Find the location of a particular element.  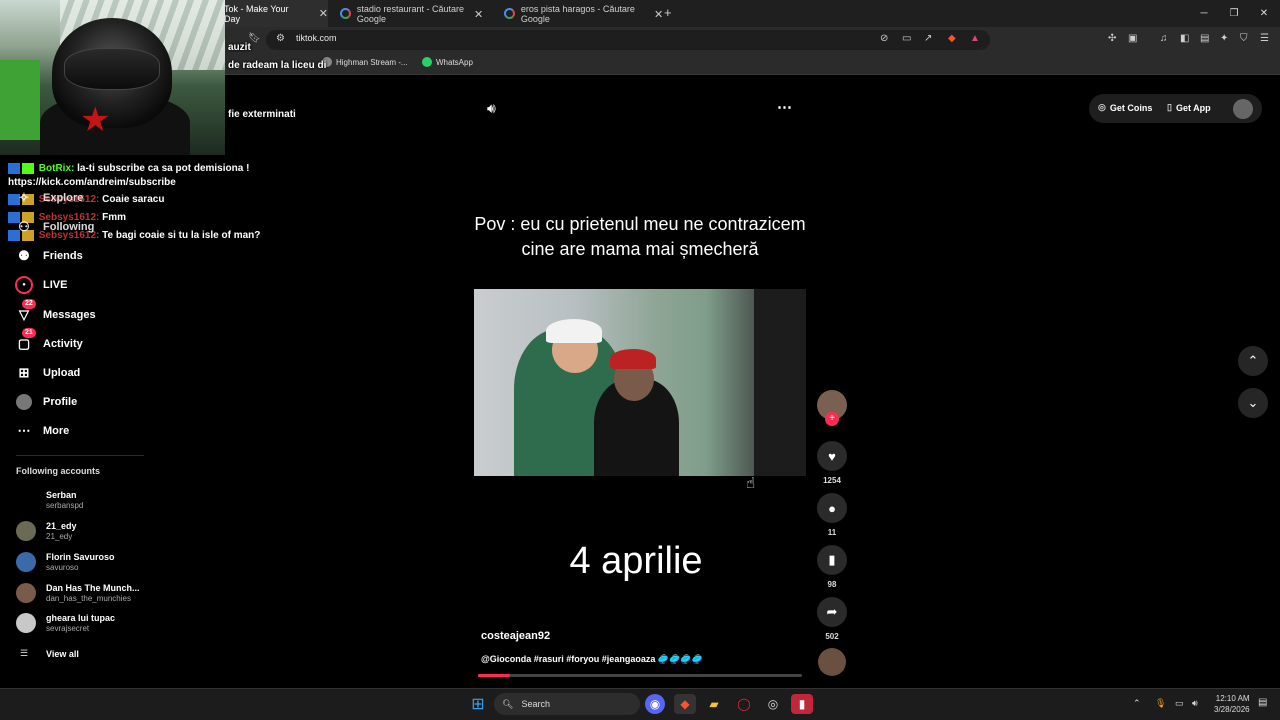

tab-google-stadio: stadio restaurant - Căutare Google is located at coordinates (414, 13).